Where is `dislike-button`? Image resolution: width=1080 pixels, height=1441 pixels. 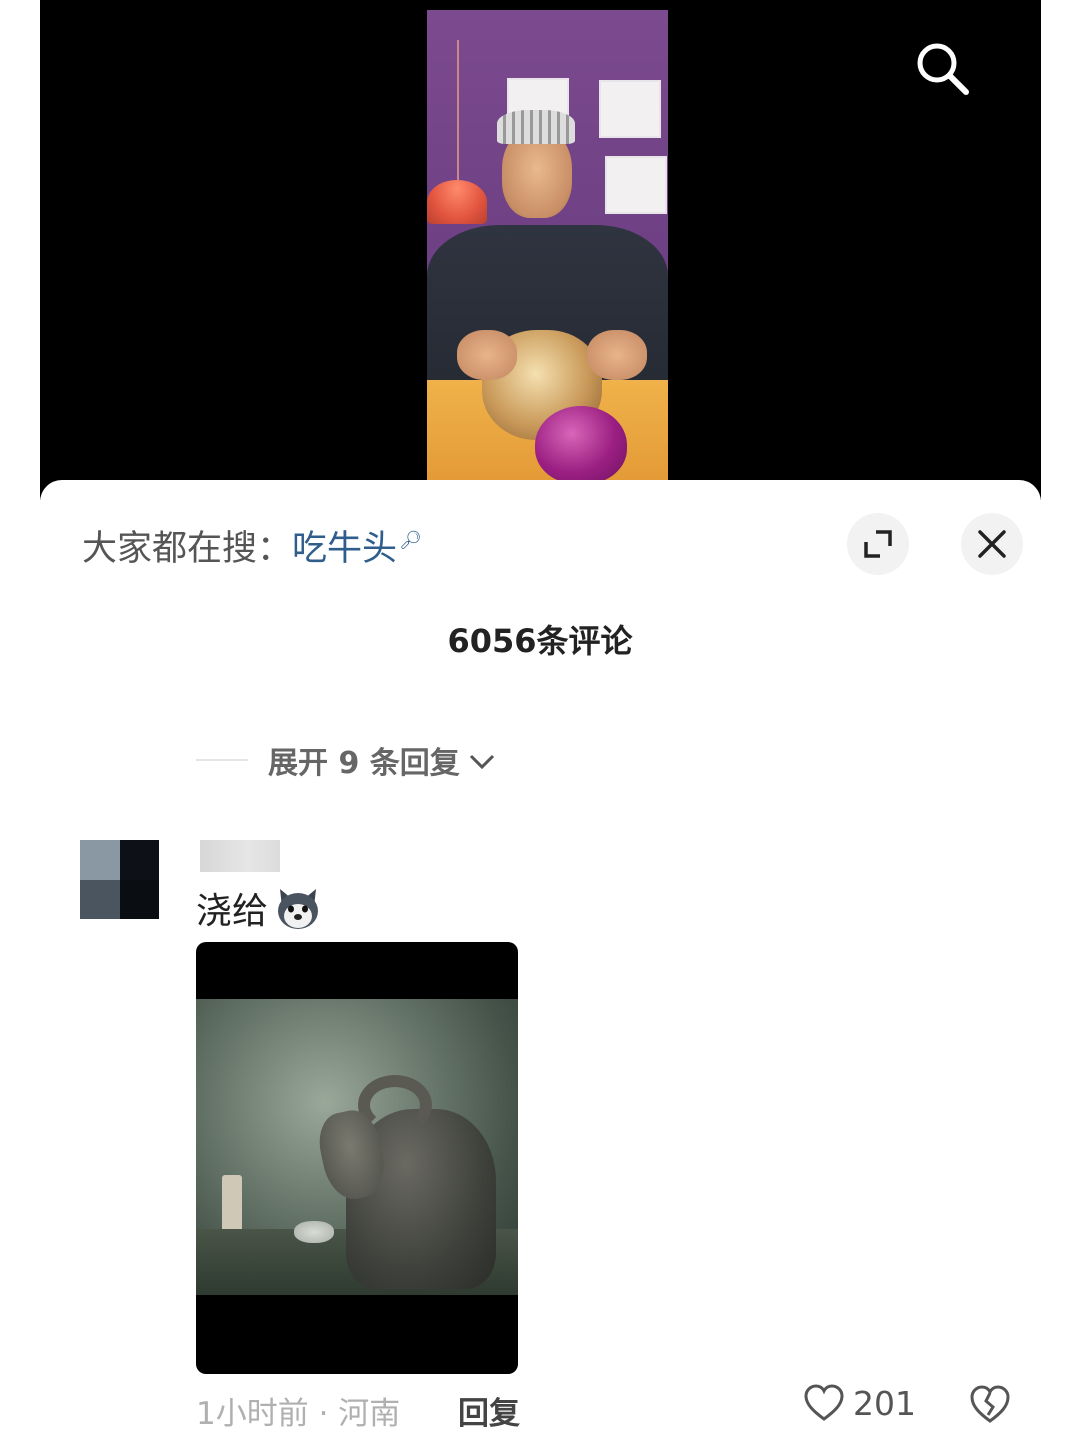 dislike-button is located at coordinates (990, 1406).